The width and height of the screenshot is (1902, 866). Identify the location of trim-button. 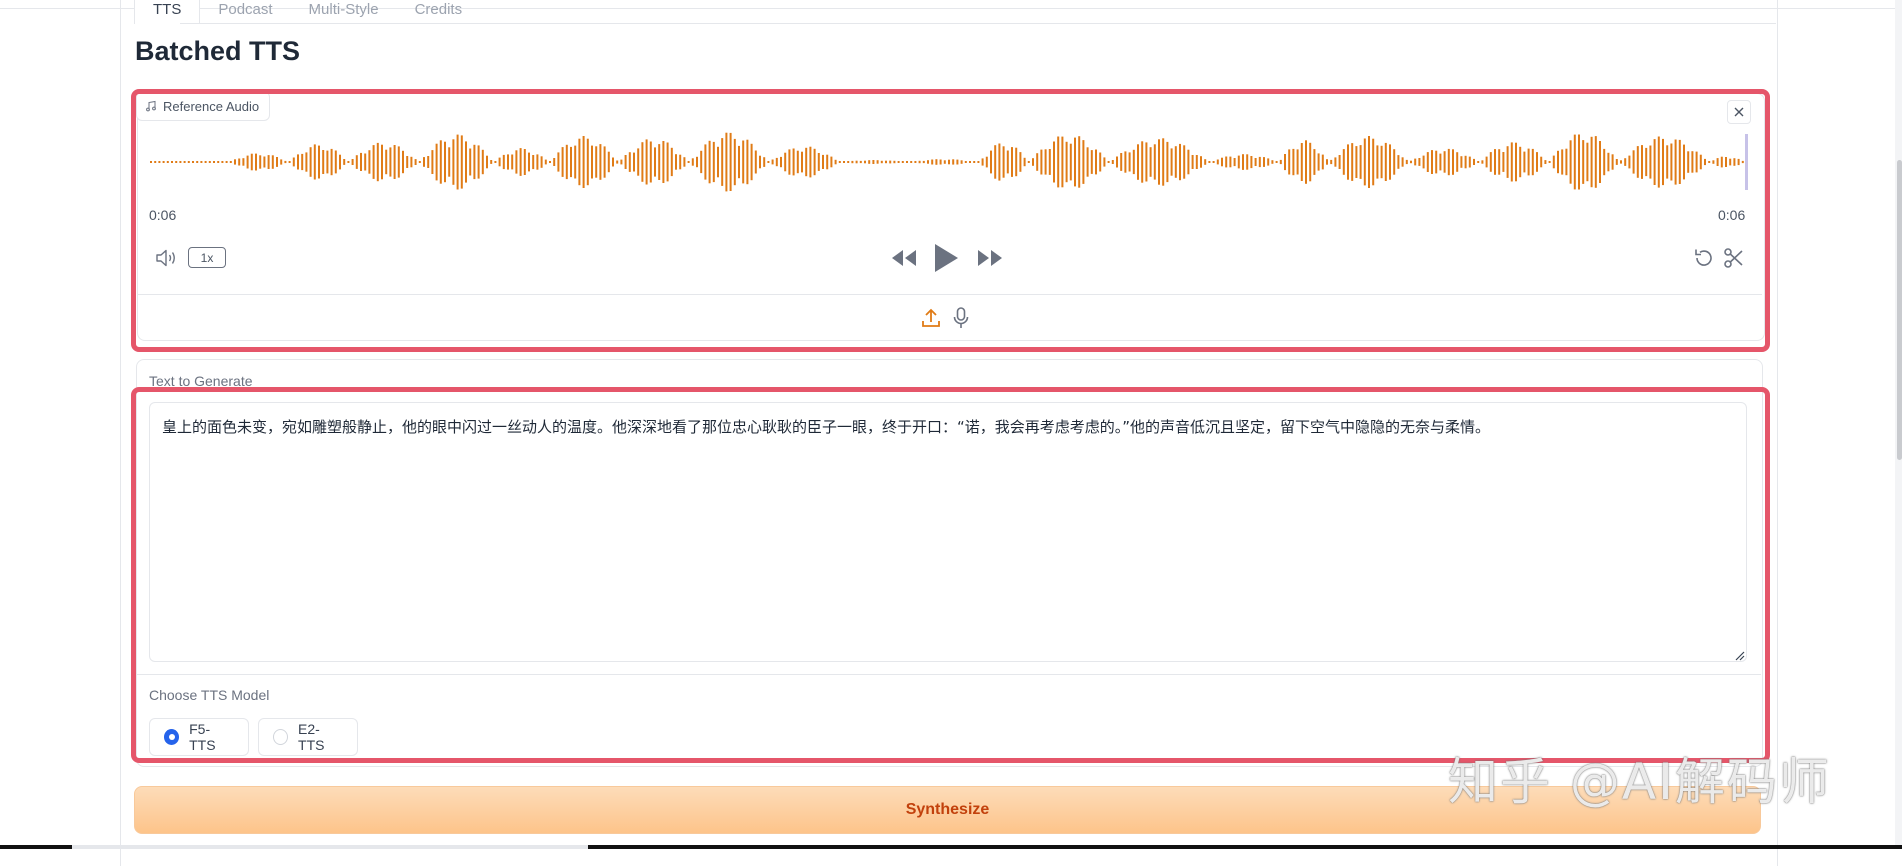
(1734, 258).